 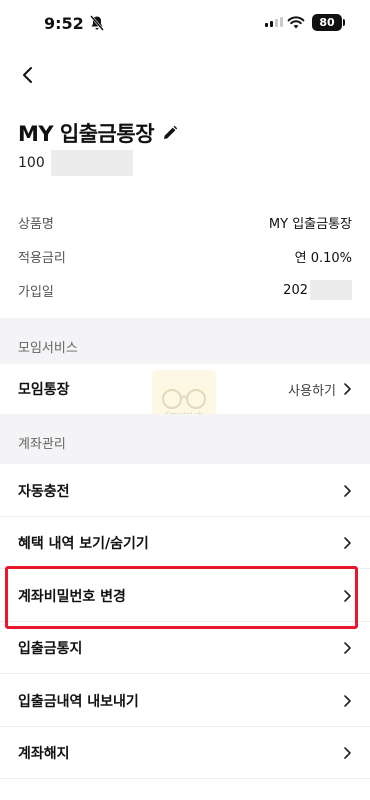 What do you see at coordinates (310, 224) in the screenshot?
I see `info-value: MY 입출금통장` at bounding box center [310, 224].